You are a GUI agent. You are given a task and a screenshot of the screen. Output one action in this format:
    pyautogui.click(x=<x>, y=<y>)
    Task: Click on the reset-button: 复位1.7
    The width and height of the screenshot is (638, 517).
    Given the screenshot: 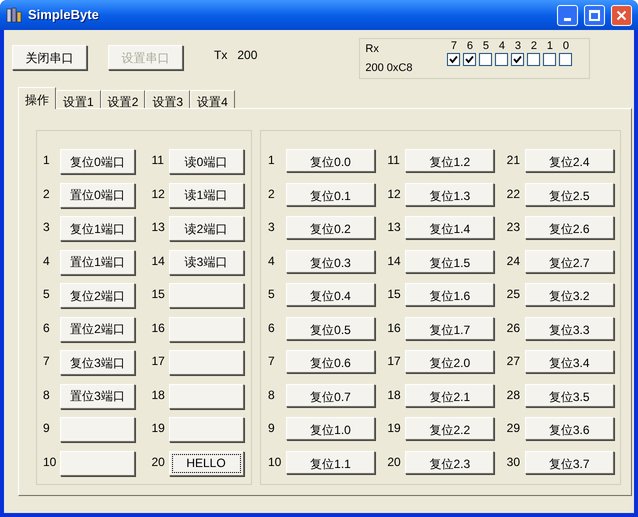 What is the action you would take?
    pyautogui.click(x=449, y=328)
    